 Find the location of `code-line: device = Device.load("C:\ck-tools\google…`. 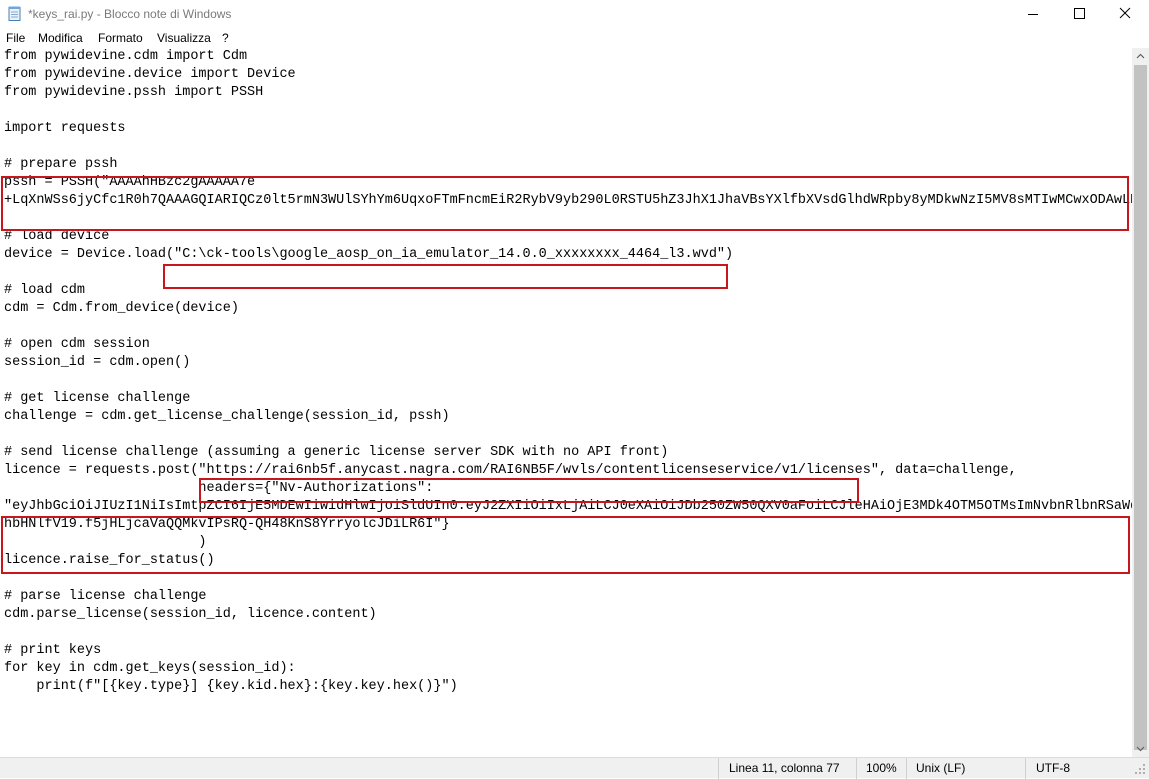

code-line: device = Device.load("C:\ck-tools\google… is located at coordinates (369, 254).